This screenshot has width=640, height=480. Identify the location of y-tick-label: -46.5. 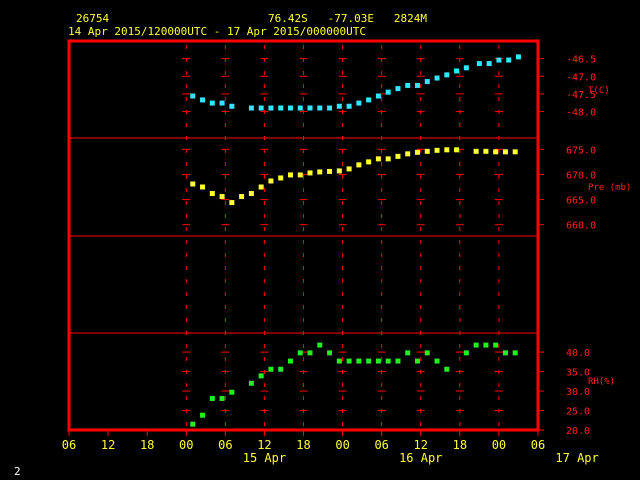
(581, 60).